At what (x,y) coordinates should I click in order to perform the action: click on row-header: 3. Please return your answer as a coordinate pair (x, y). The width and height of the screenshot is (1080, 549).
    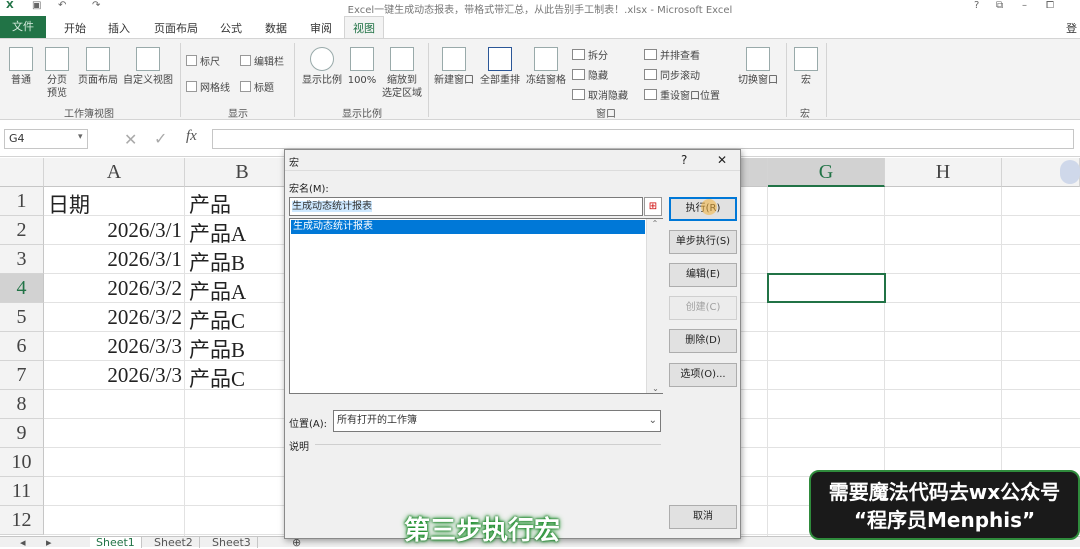
    Looking at the image, I should click on (22, 259).